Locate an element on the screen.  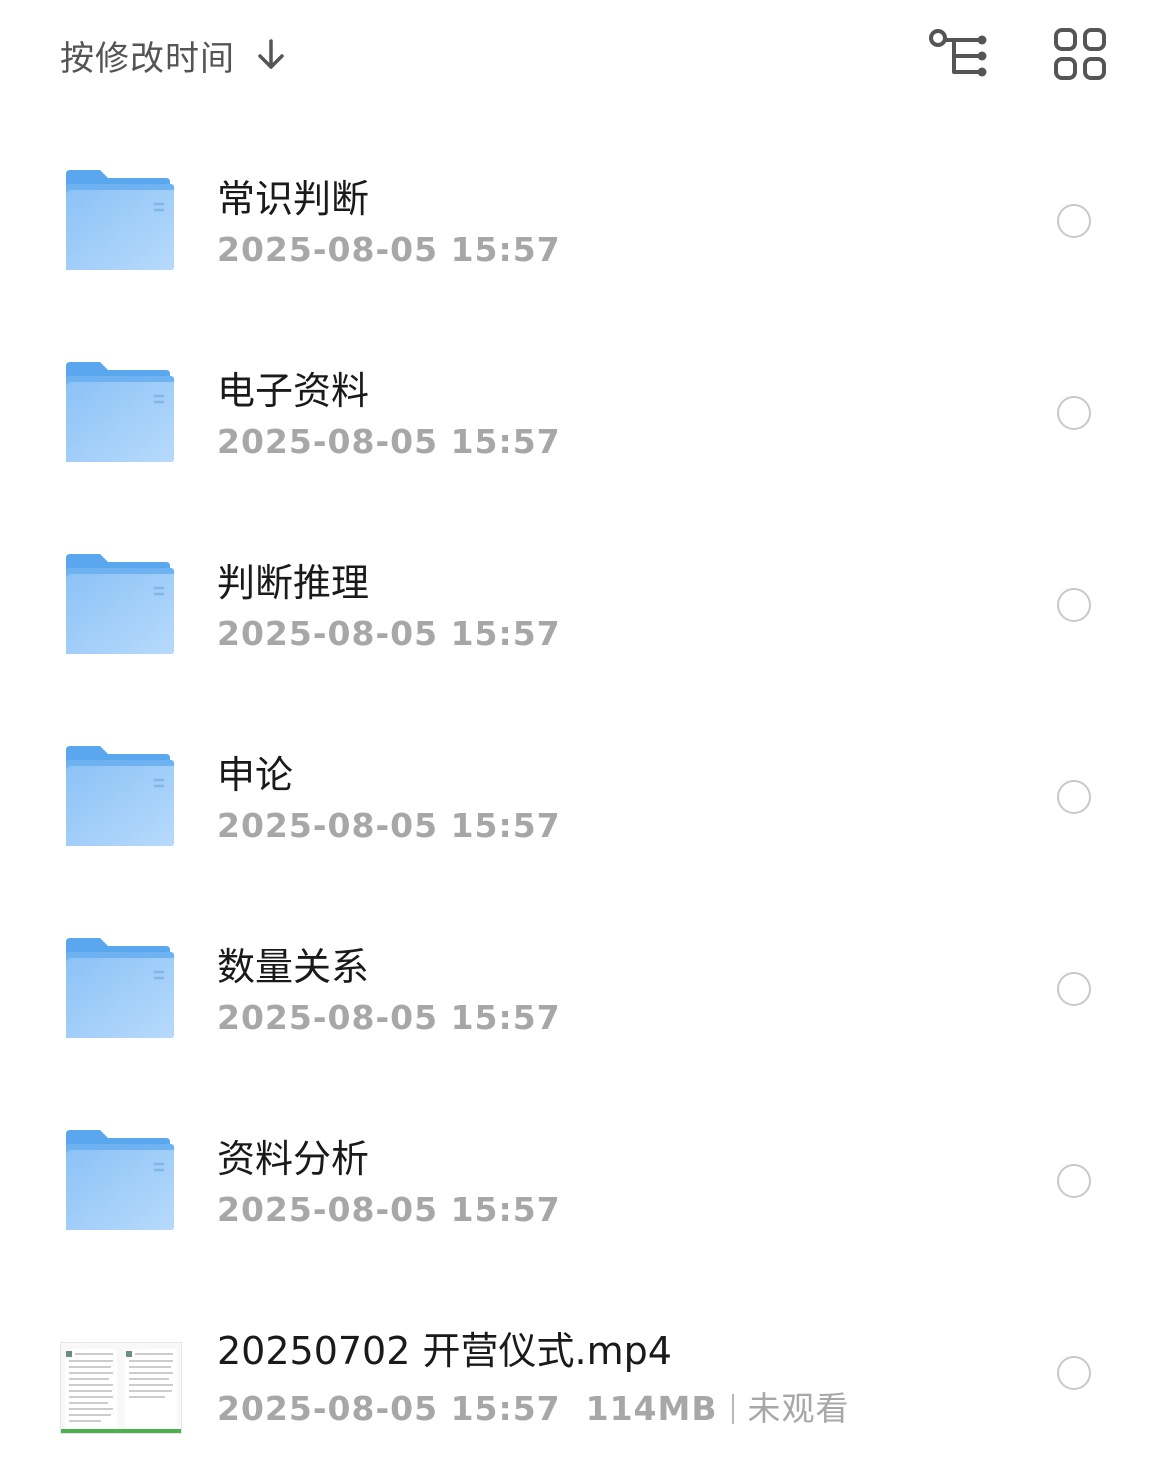
item-name: 资料分析 is located at coordinates (293, 1159).